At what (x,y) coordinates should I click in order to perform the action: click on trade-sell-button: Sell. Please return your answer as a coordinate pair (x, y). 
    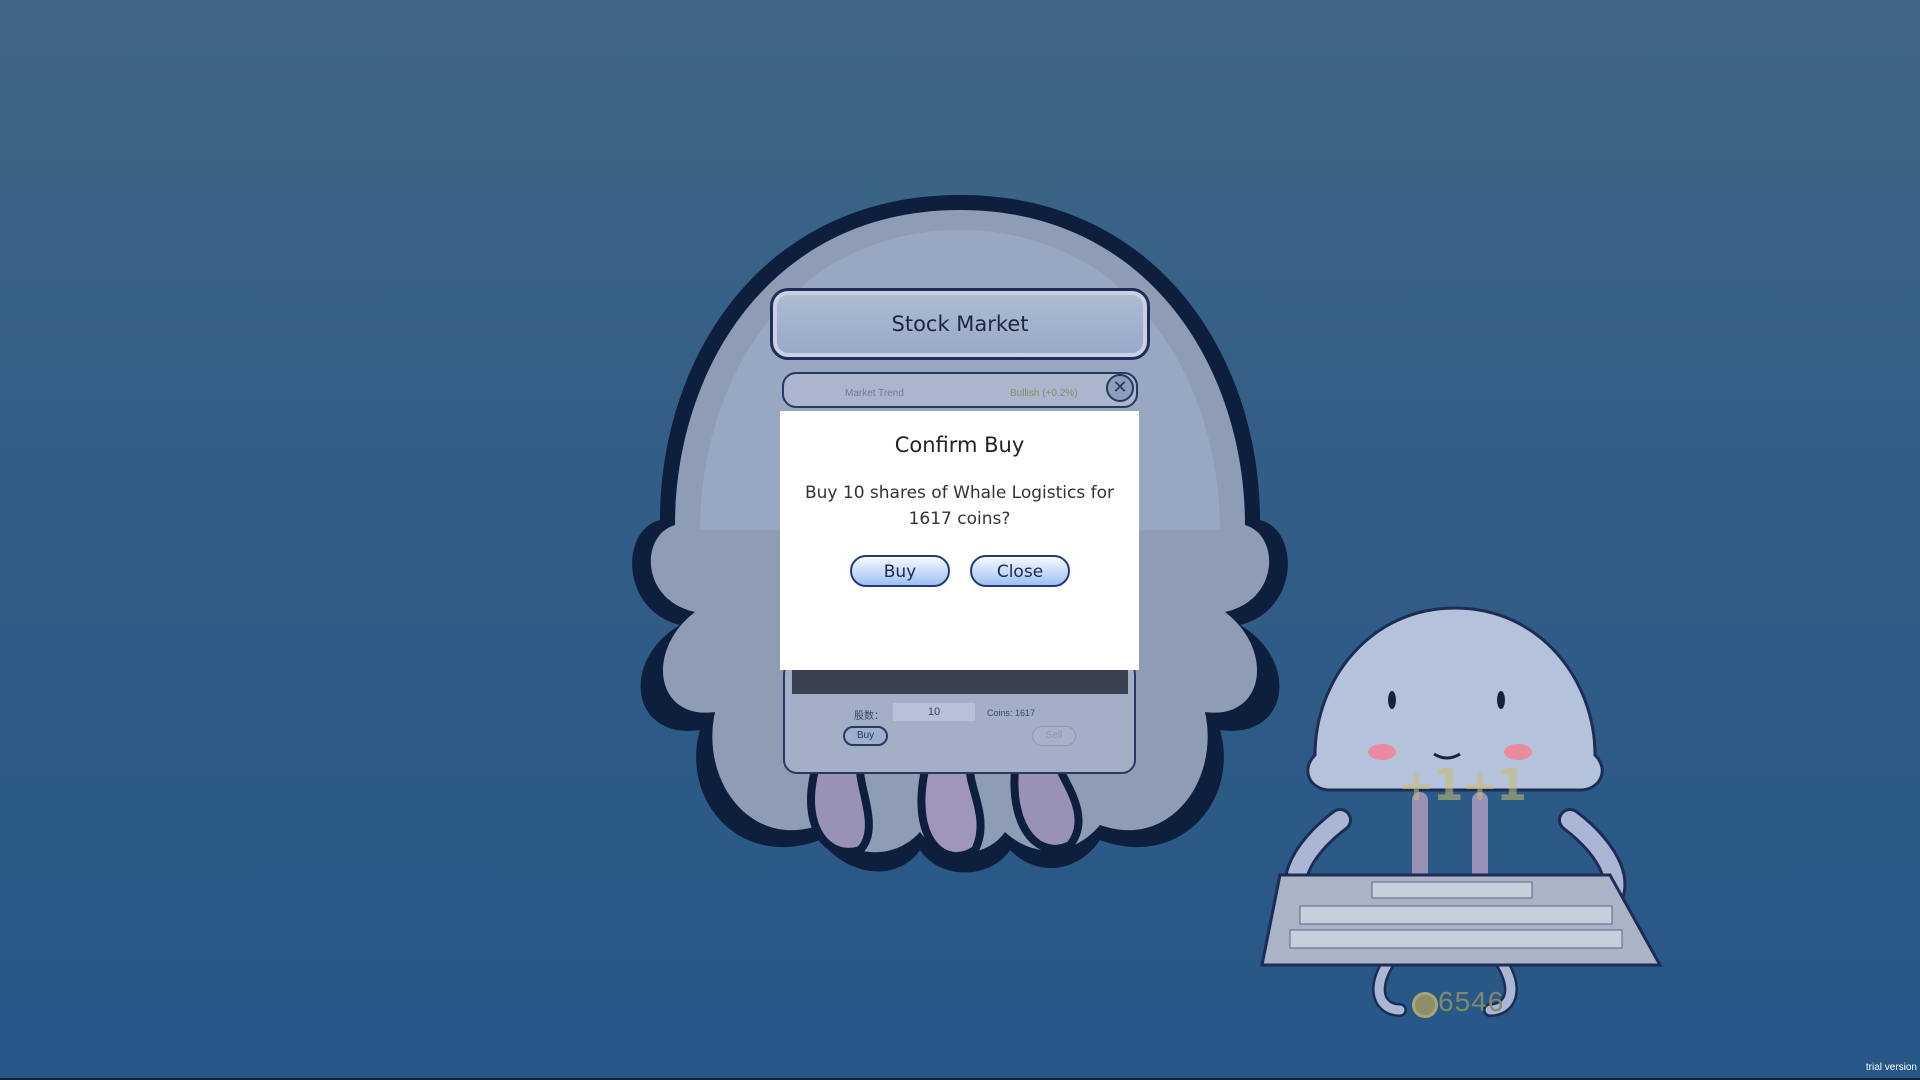
    Looking at the image, I should click on (1054, 736).